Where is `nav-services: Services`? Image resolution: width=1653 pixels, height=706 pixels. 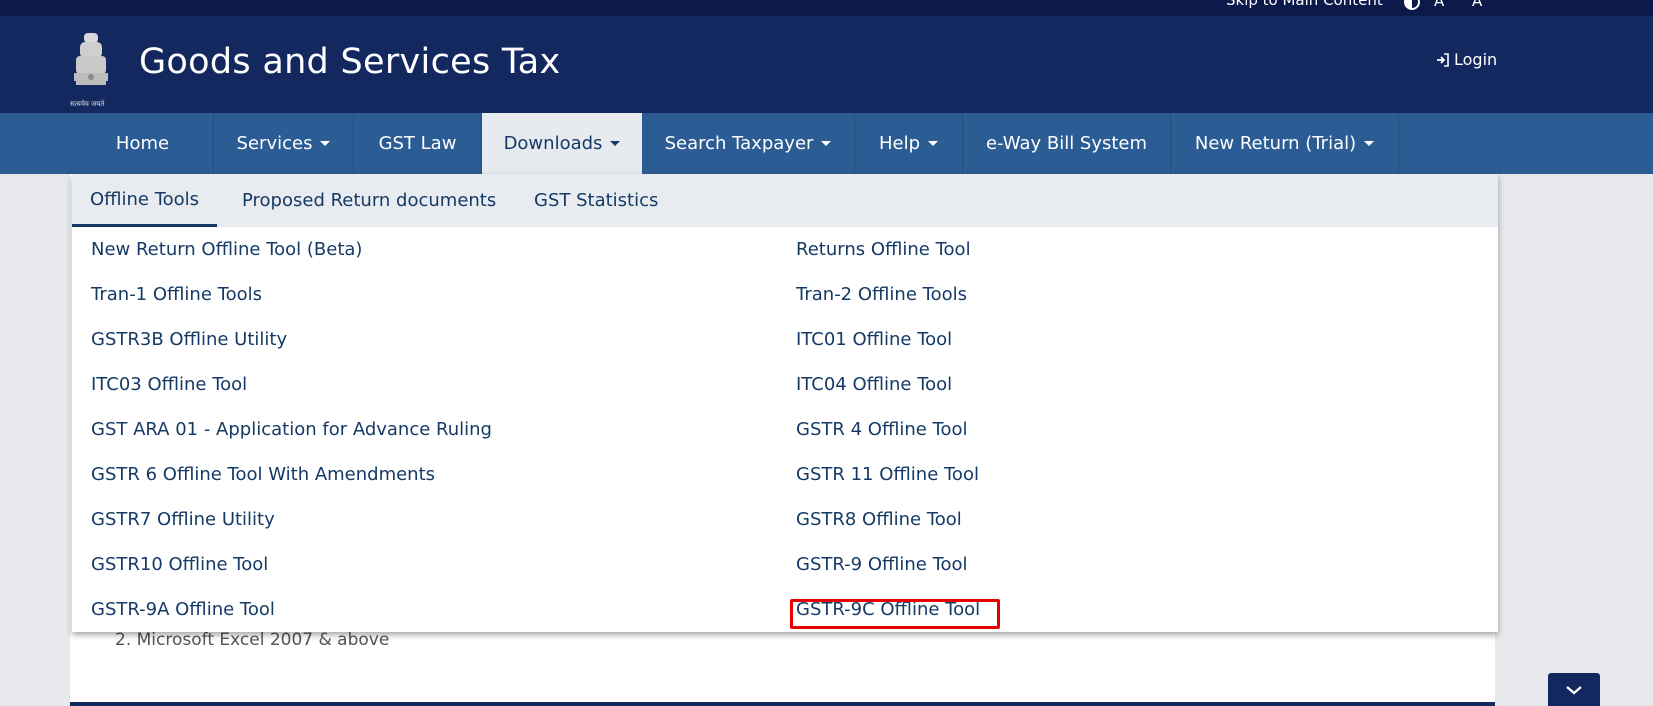
nav-services: Services is located at coordinates (284, 143).